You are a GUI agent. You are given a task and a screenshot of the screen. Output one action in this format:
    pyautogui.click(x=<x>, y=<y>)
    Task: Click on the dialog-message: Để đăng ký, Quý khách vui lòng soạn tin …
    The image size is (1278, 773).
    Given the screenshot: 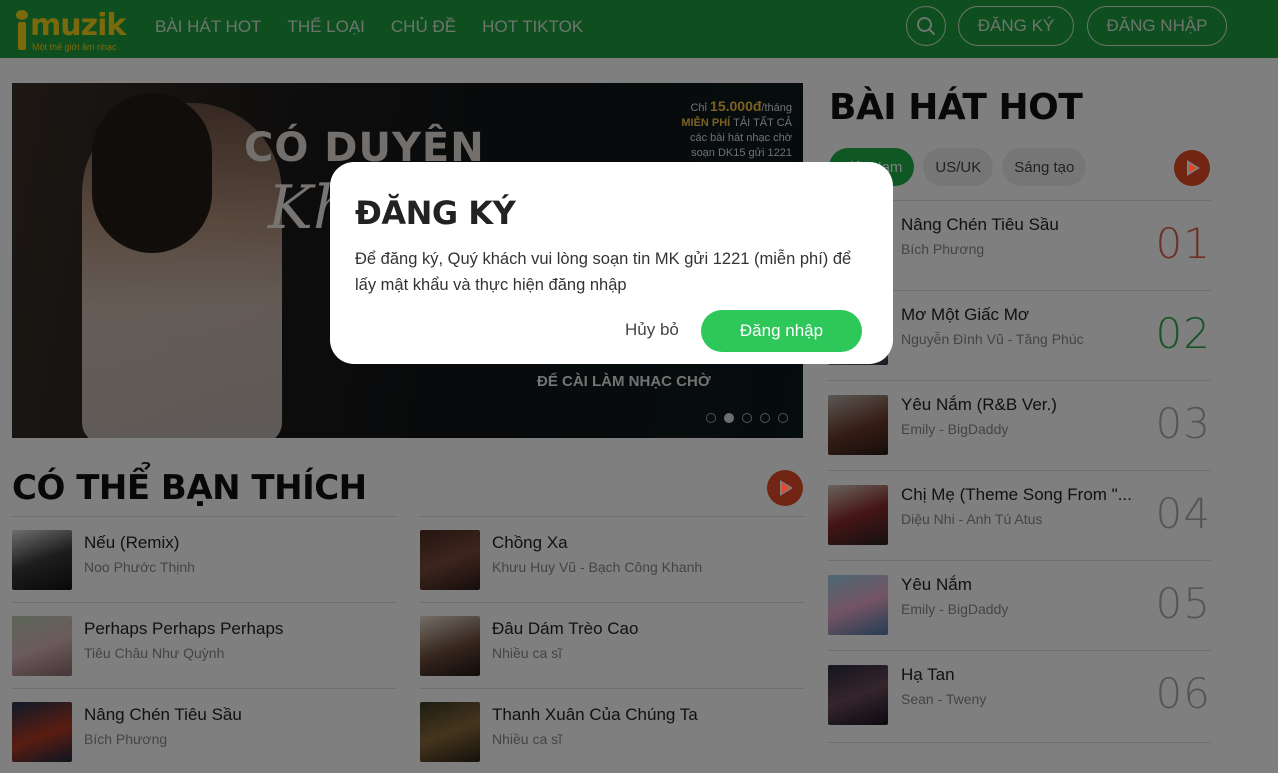 What is the action you would take?
    pyautogui.click(x=603, y=272)
    